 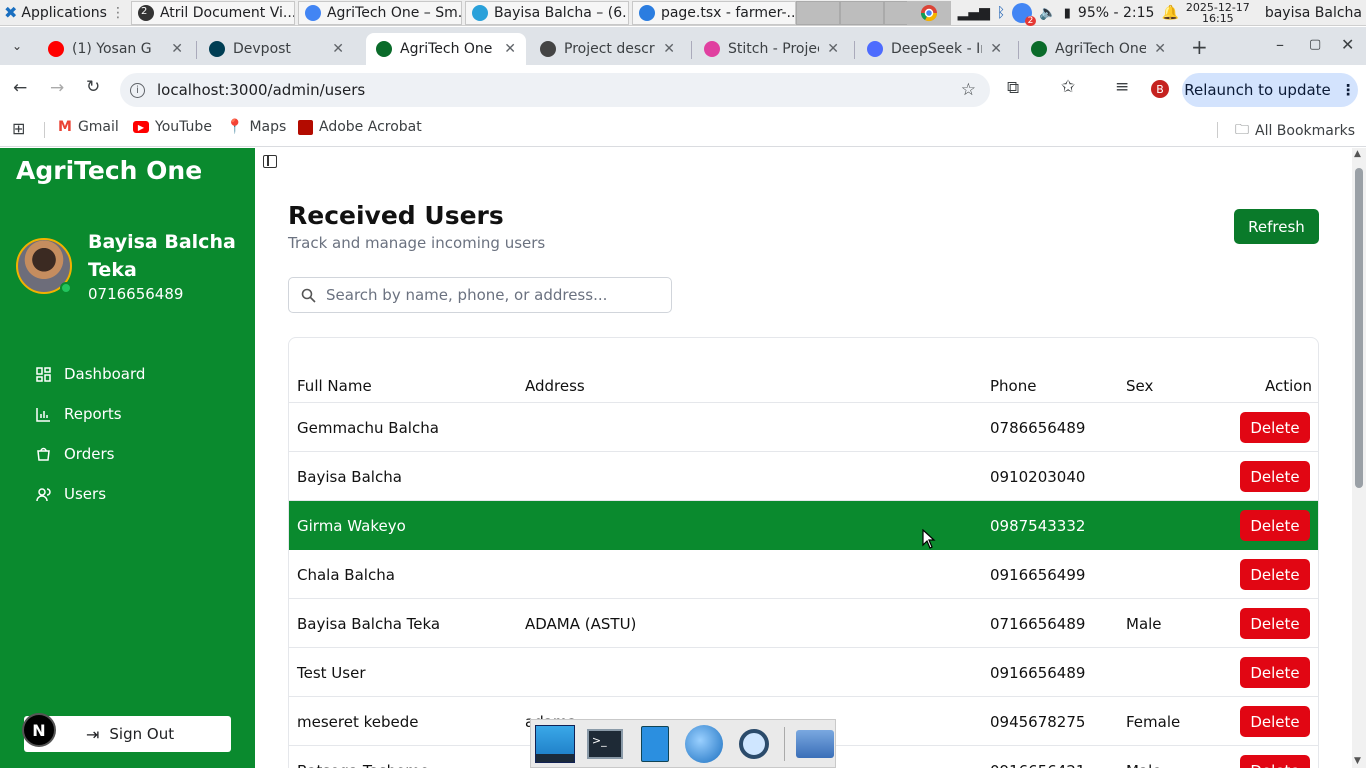 I want to click on bell-icon: 🔔, so click(x=1169, y=13).